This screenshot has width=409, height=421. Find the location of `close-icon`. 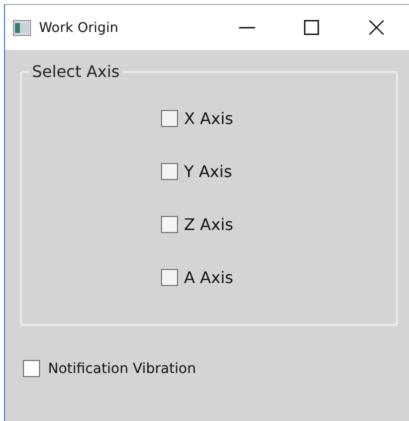

close-icon is located at coordinates (376, 27).